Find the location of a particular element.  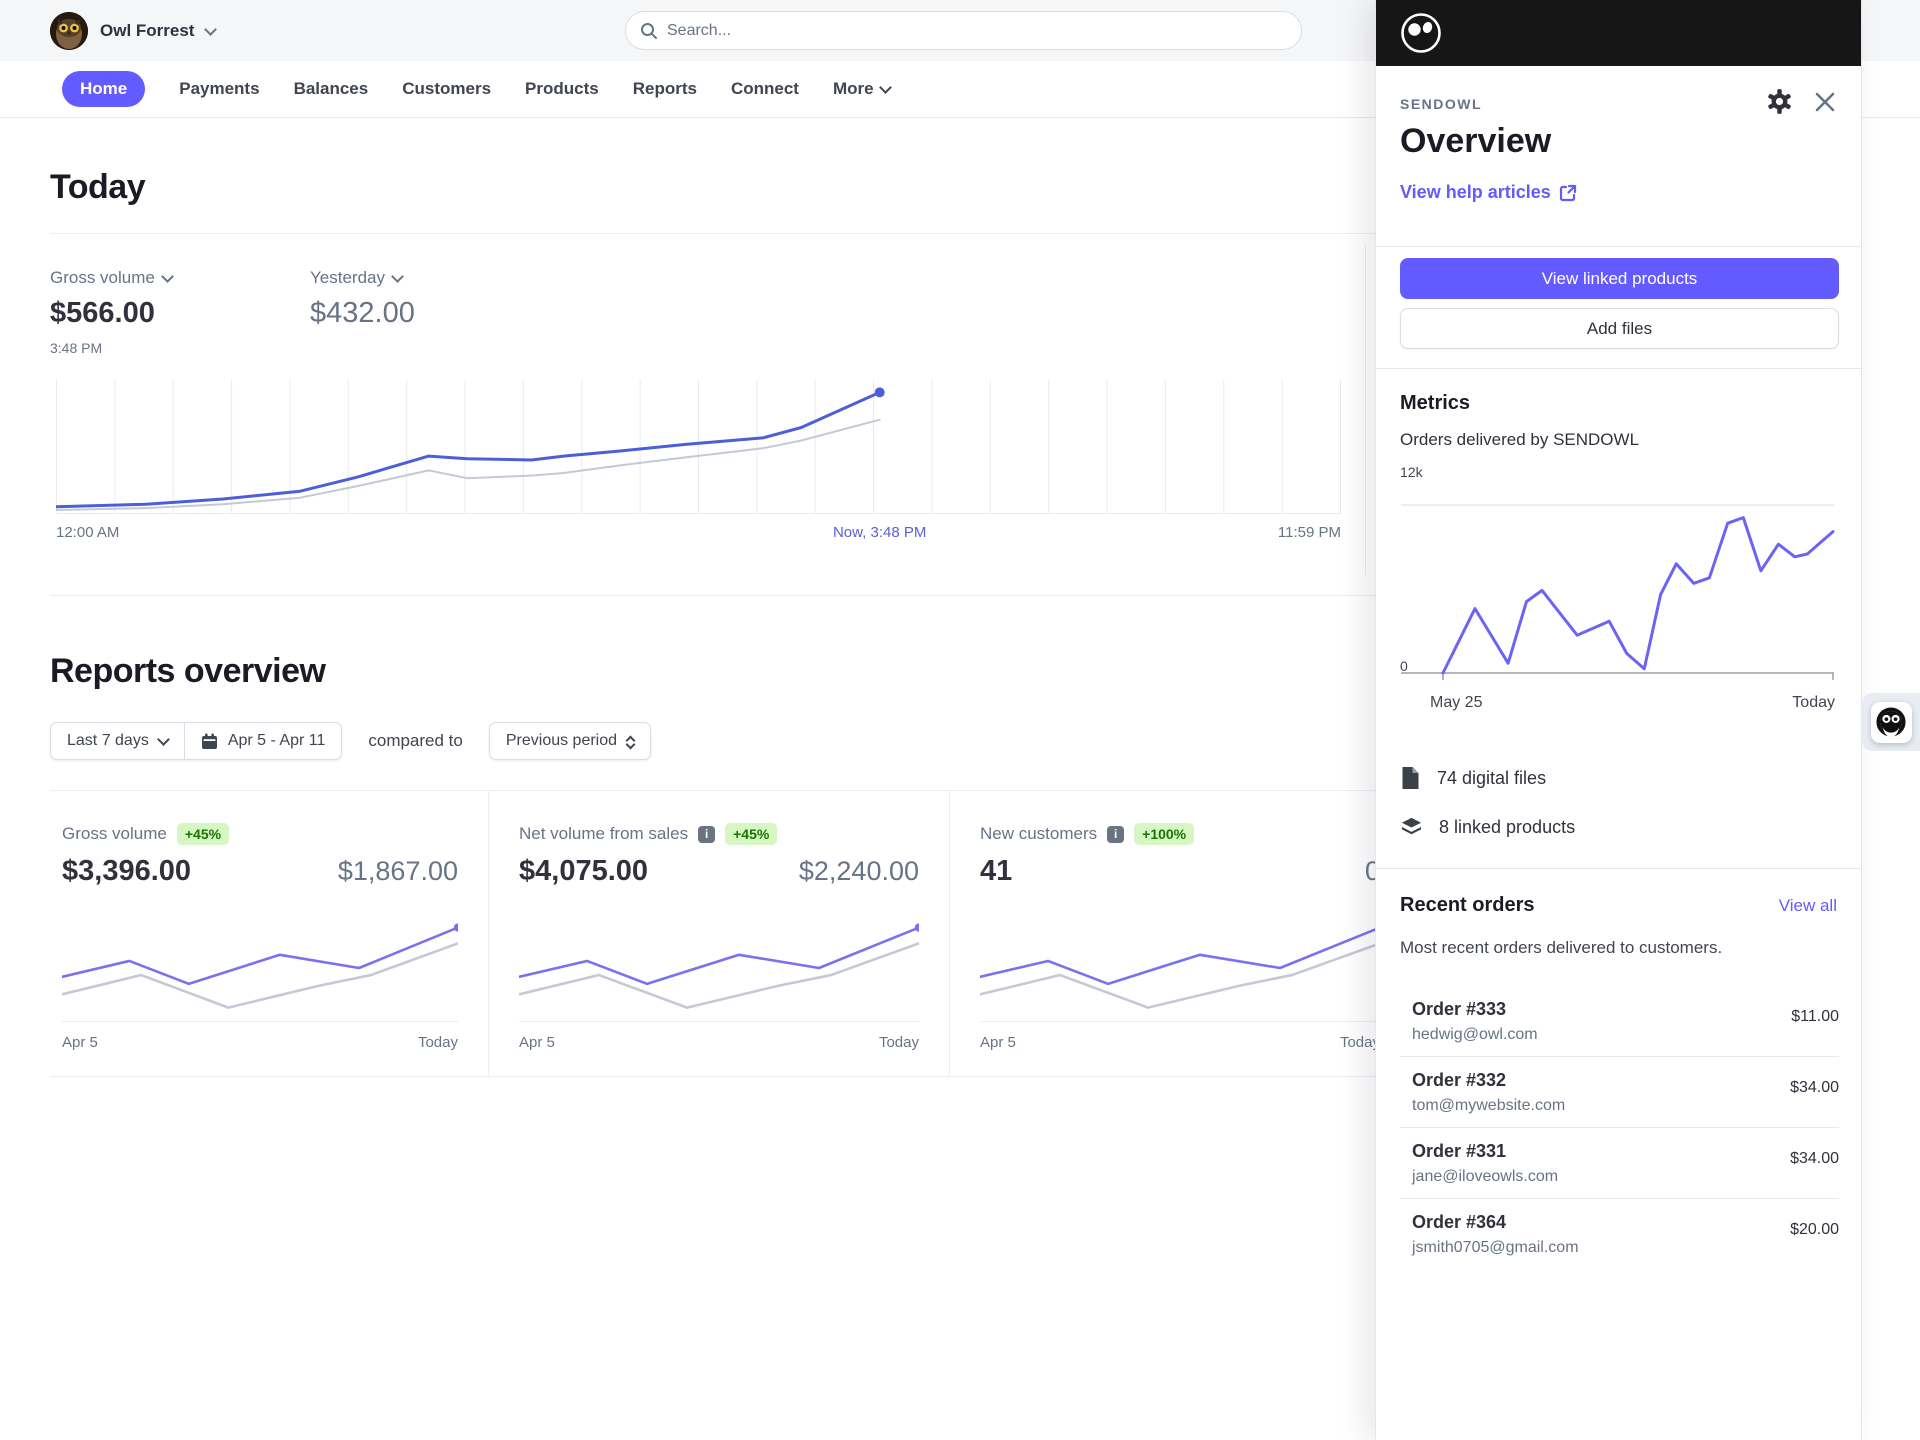

nav-item-customers: Customers is located at coordinates (446, 89).